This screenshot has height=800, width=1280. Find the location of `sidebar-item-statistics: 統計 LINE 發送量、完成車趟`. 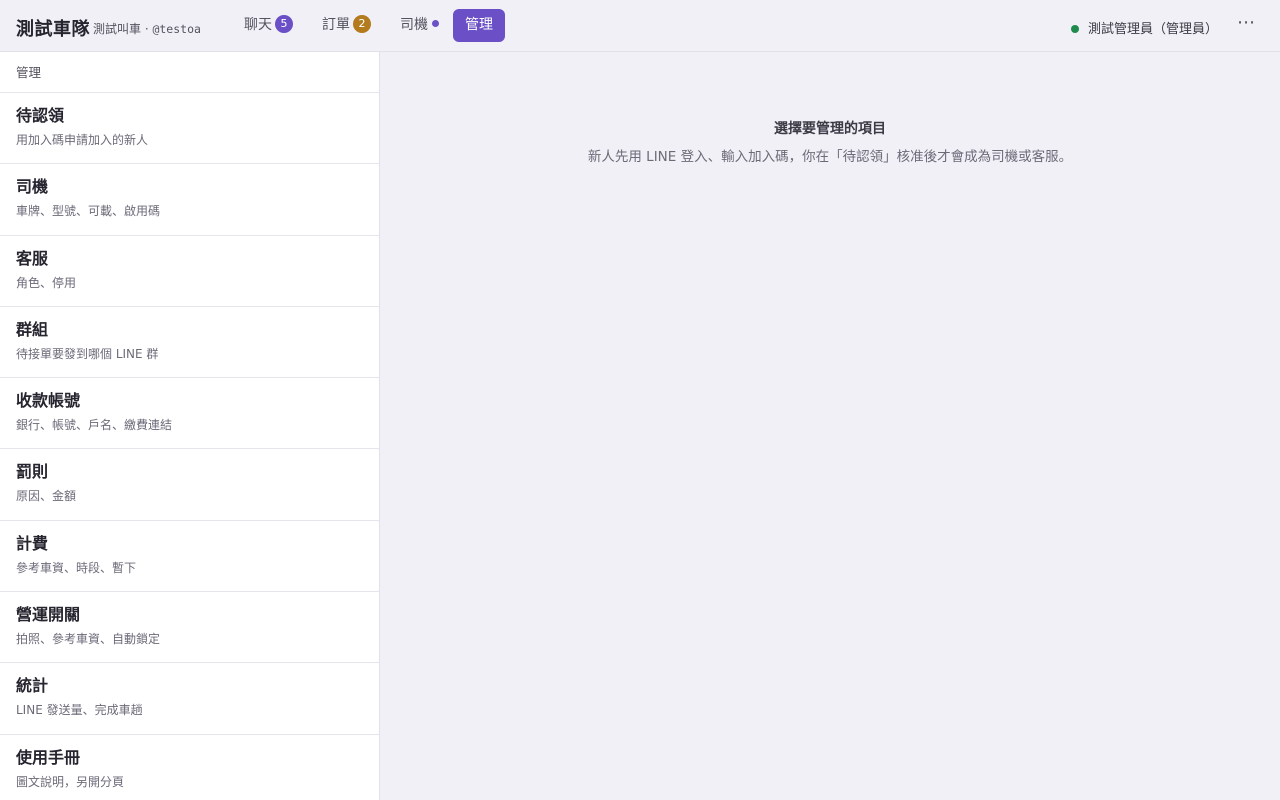

sidebar-item-statistics: 統計 LINE 發送量、完成車趟 is located at coordinates (189, 699).